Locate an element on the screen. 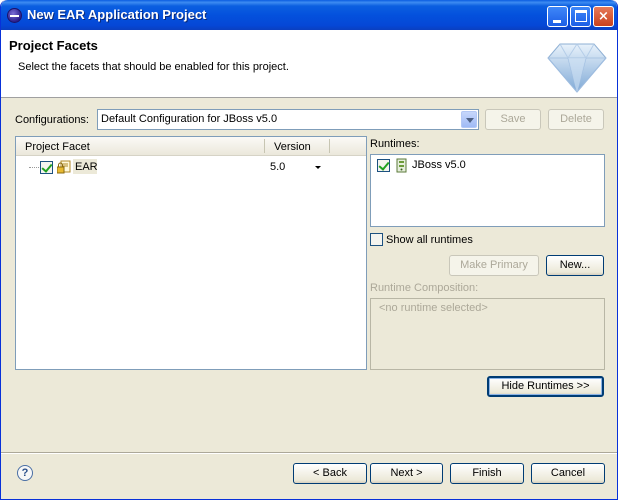 The image size is (618, 500). runtimes-list: JBoss v5.0 is located at coordinates (487, 190).